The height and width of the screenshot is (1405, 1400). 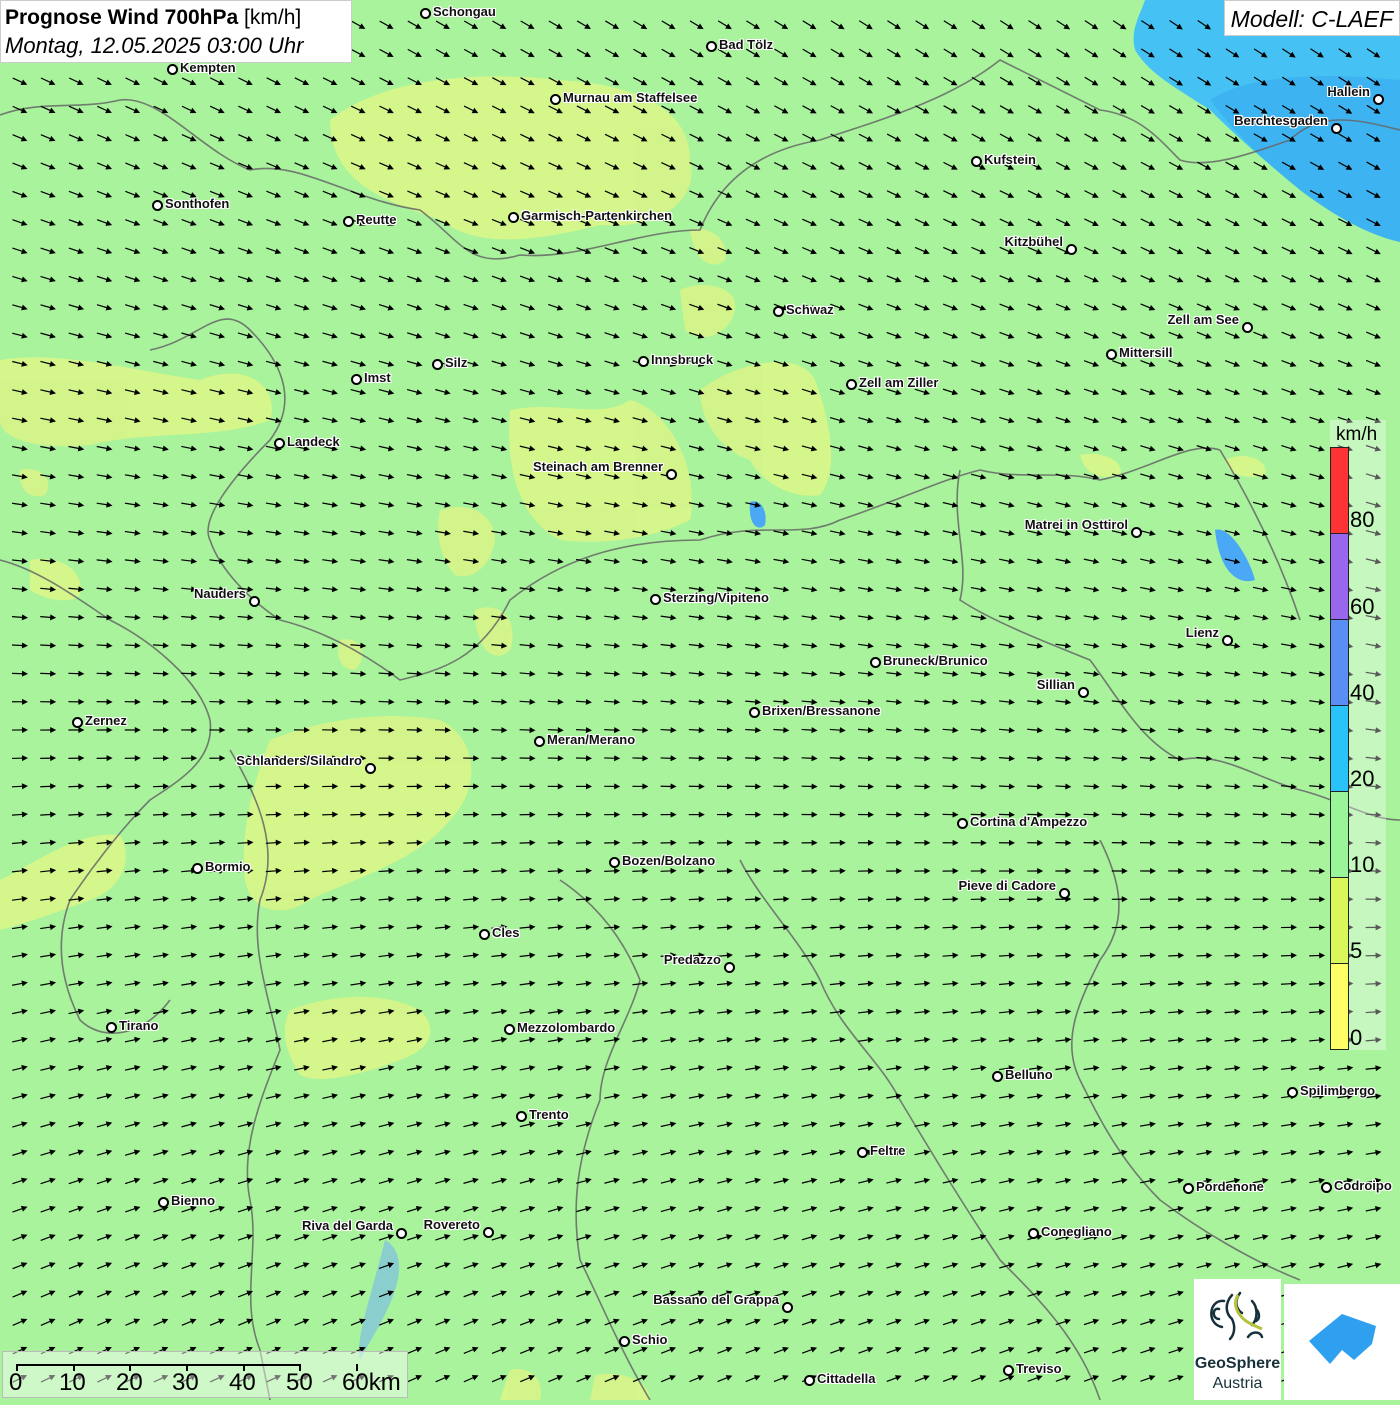 What do you see at coordinates (596, 215) in the screenshot?
I see `city-label: Garmisch-Partenkirchen` at bounding box center [596, 215].